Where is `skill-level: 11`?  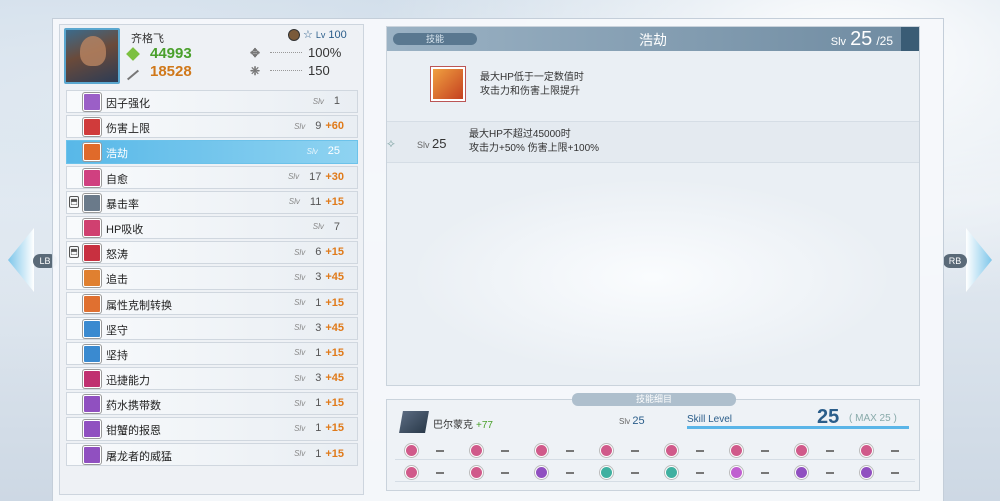 skill-level: 11 is located at coordinates (315, 201).